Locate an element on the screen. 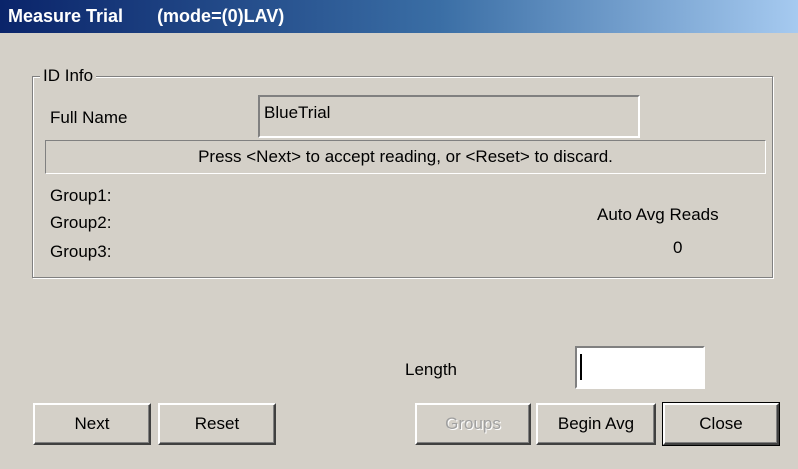 The image size is (798, 469). length-label: Length is located at coordinates (431, 369).